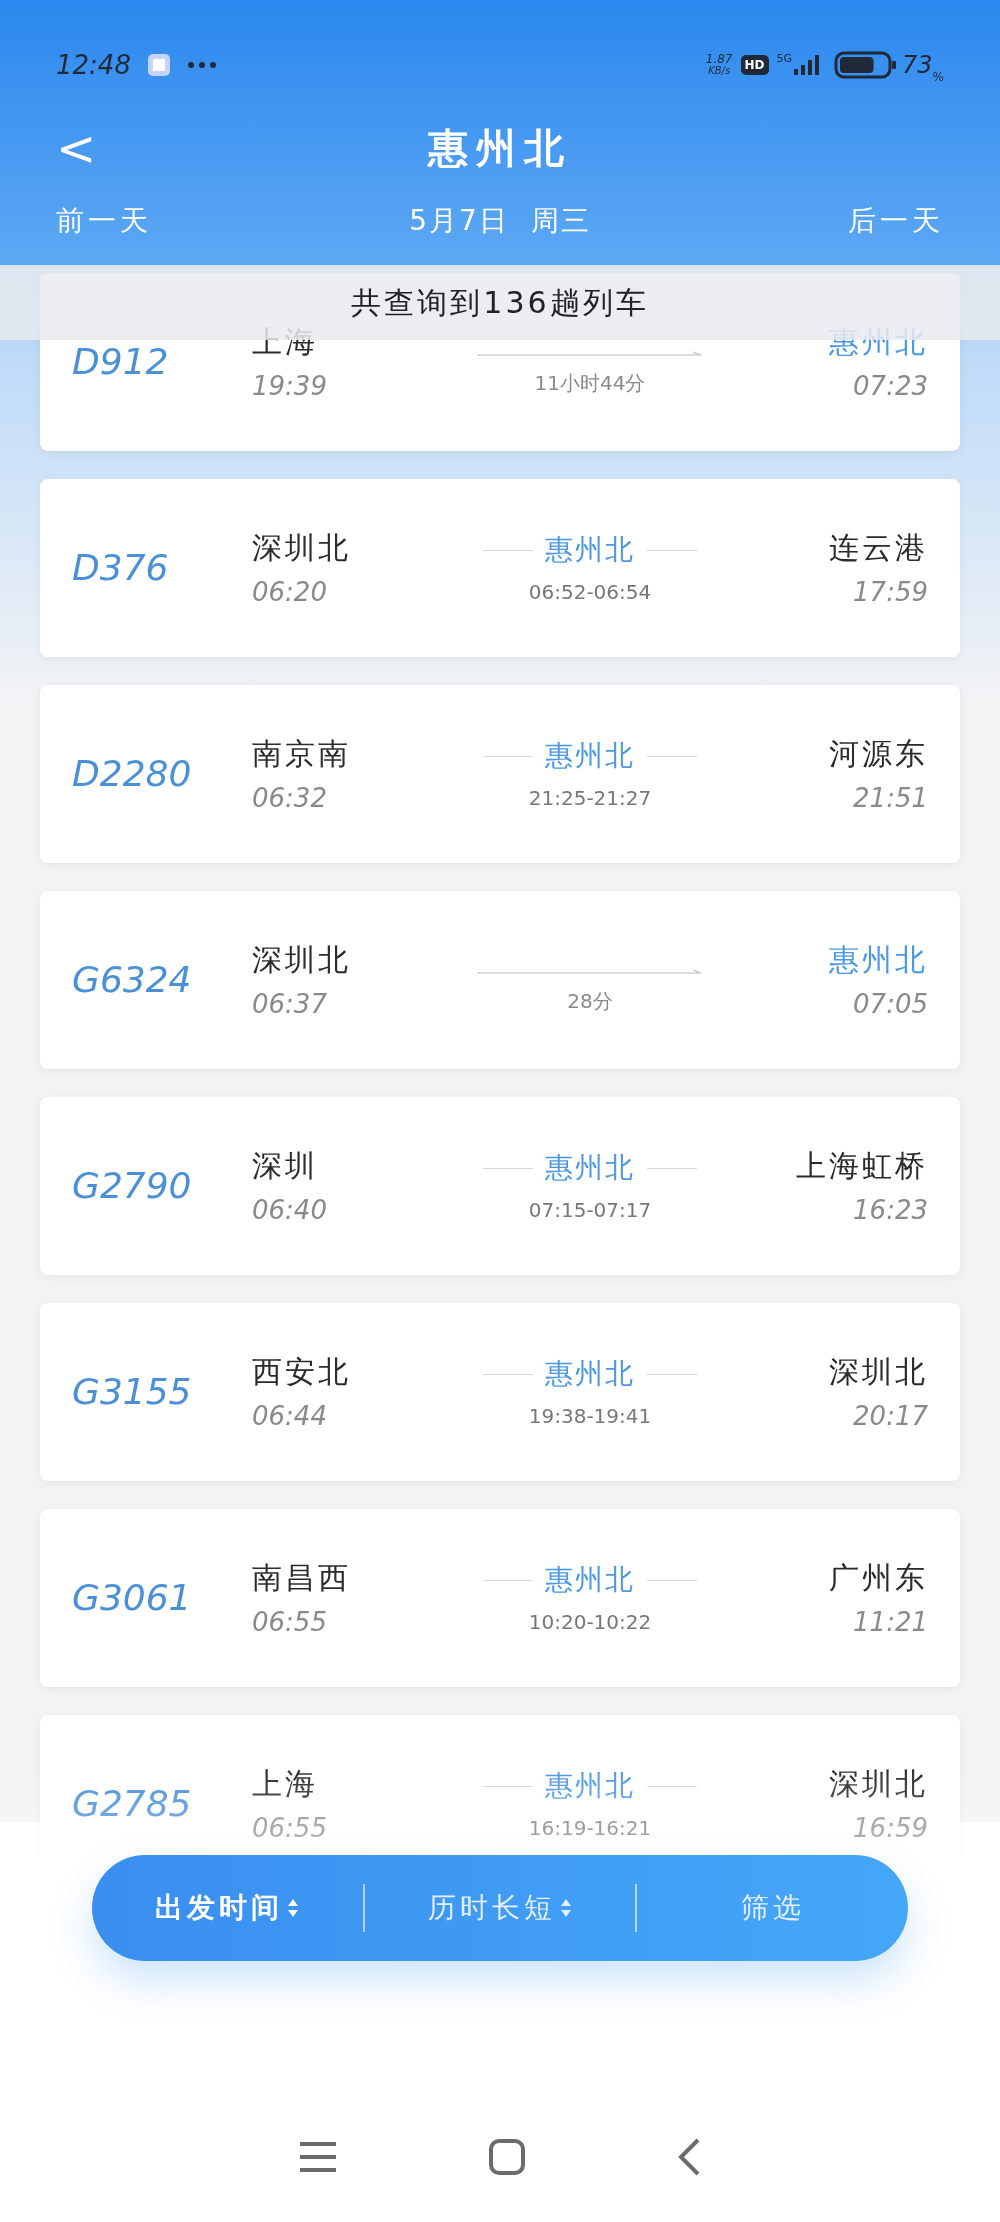  What do you see at coordinates (890, 592) in the screenshot?
I see `time-text: 17:59` at bounding box center [890, 592].